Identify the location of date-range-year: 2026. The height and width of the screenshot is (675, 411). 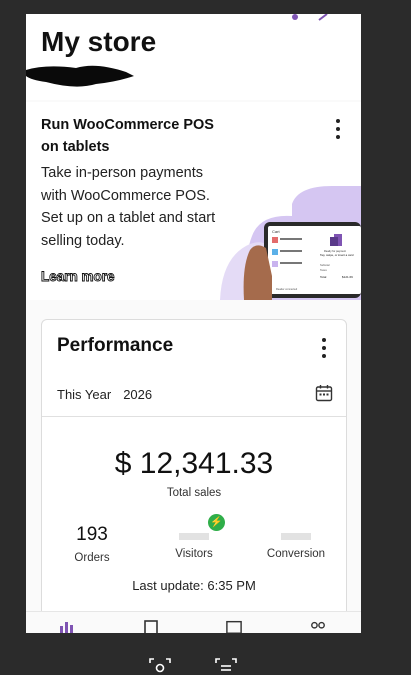
(138, 394).